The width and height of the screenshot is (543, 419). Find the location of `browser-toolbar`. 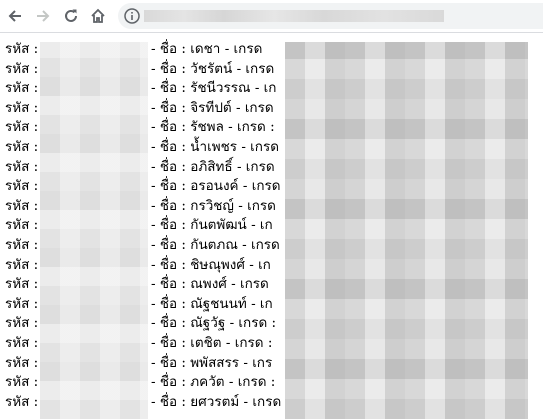

browser-toolbar is located at coordinates (271, 16).